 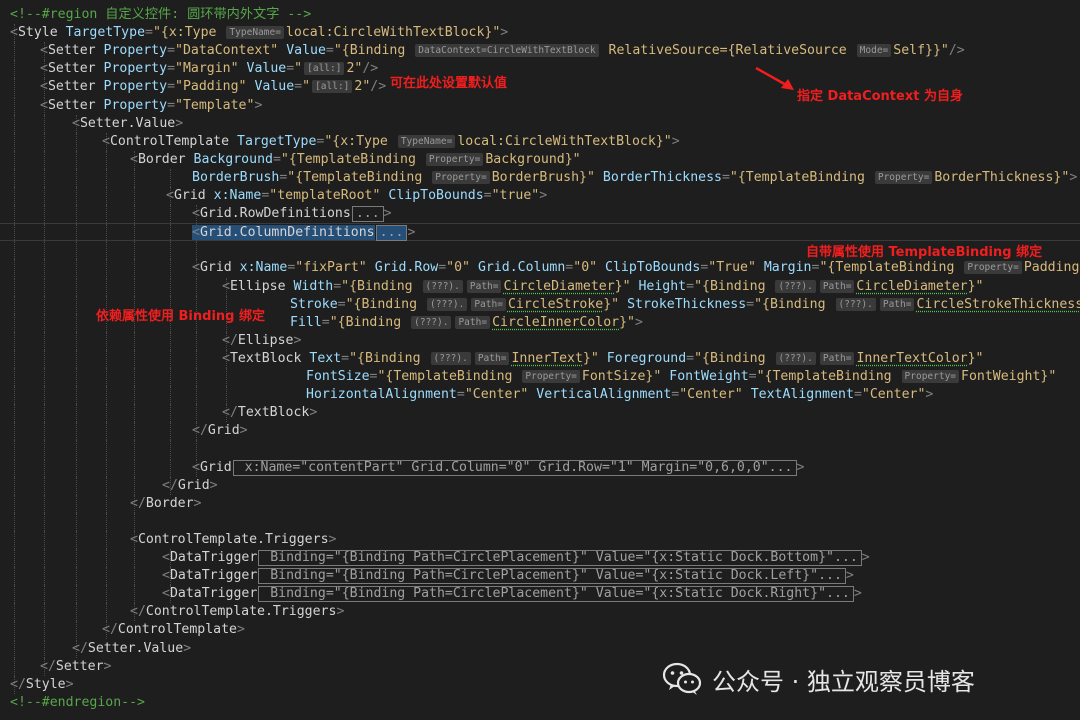 I want to click on code-text: </Grid>, so click(x=220, y=431).